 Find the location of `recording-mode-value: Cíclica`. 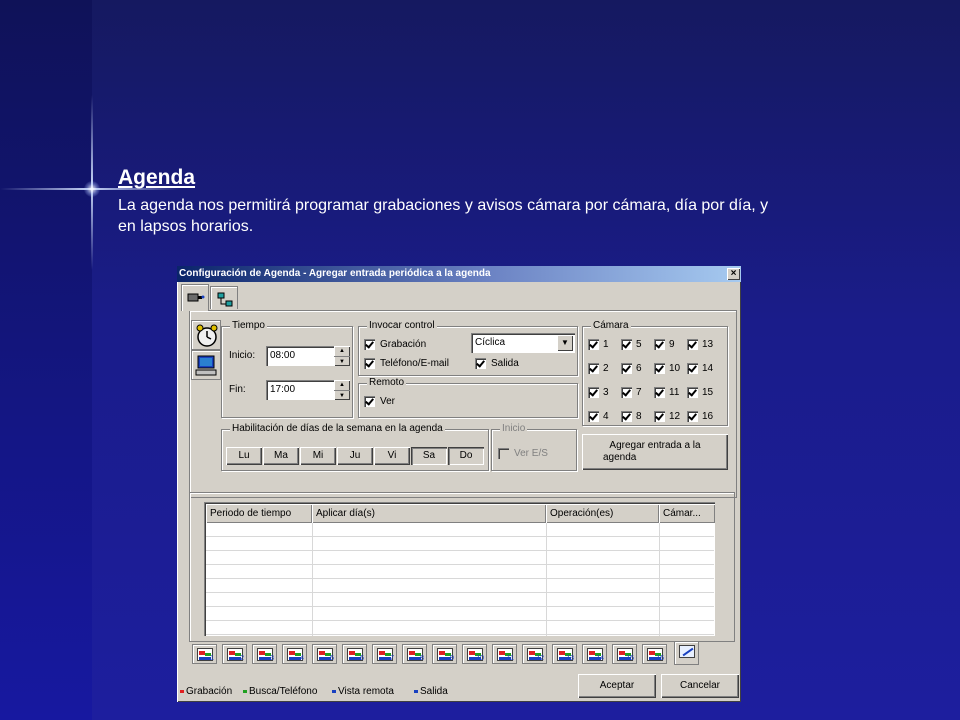

recording-mode-value: Cíclica is located at coordinates (490, 342).